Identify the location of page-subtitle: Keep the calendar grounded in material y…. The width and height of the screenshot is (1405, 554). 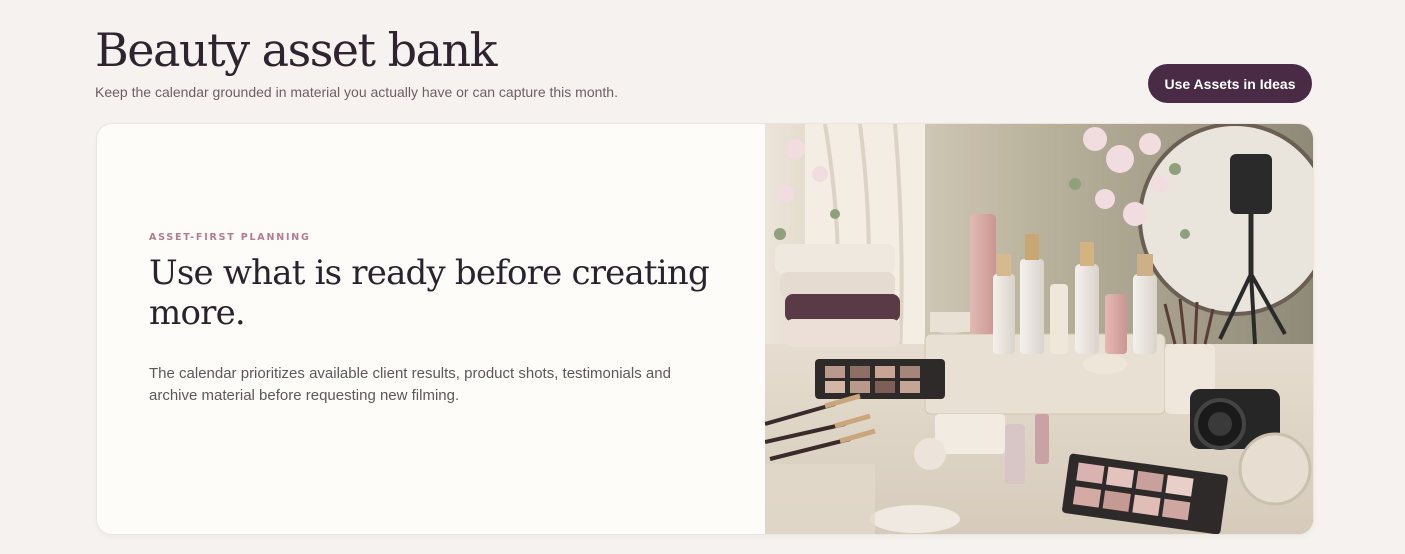
(356, 92).